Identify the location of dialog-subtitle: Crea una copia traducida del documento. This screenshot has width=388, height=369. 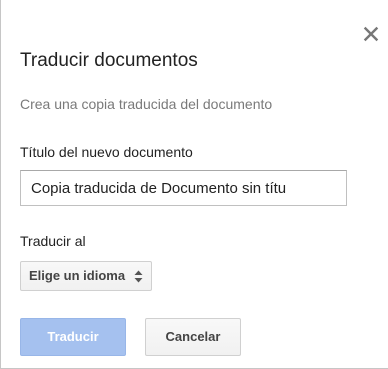
(146, 104).